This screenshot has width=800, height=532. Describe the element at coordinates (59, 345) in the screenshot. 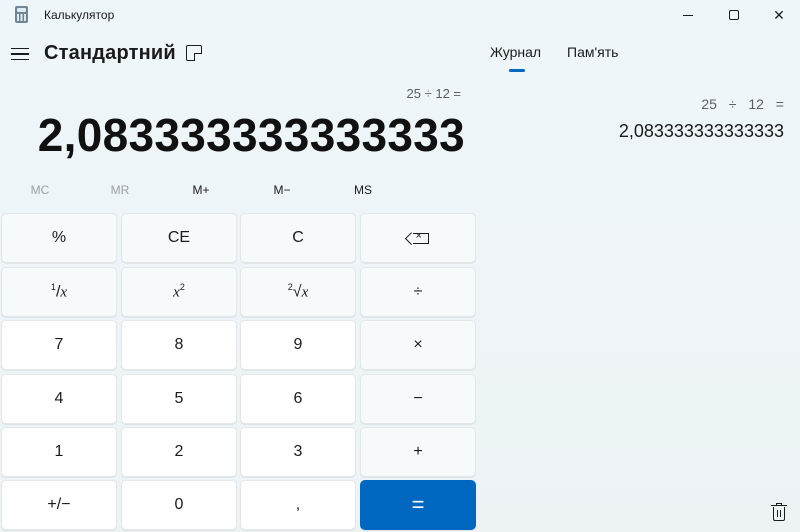

I see `digit-7-button: 7` at that location.